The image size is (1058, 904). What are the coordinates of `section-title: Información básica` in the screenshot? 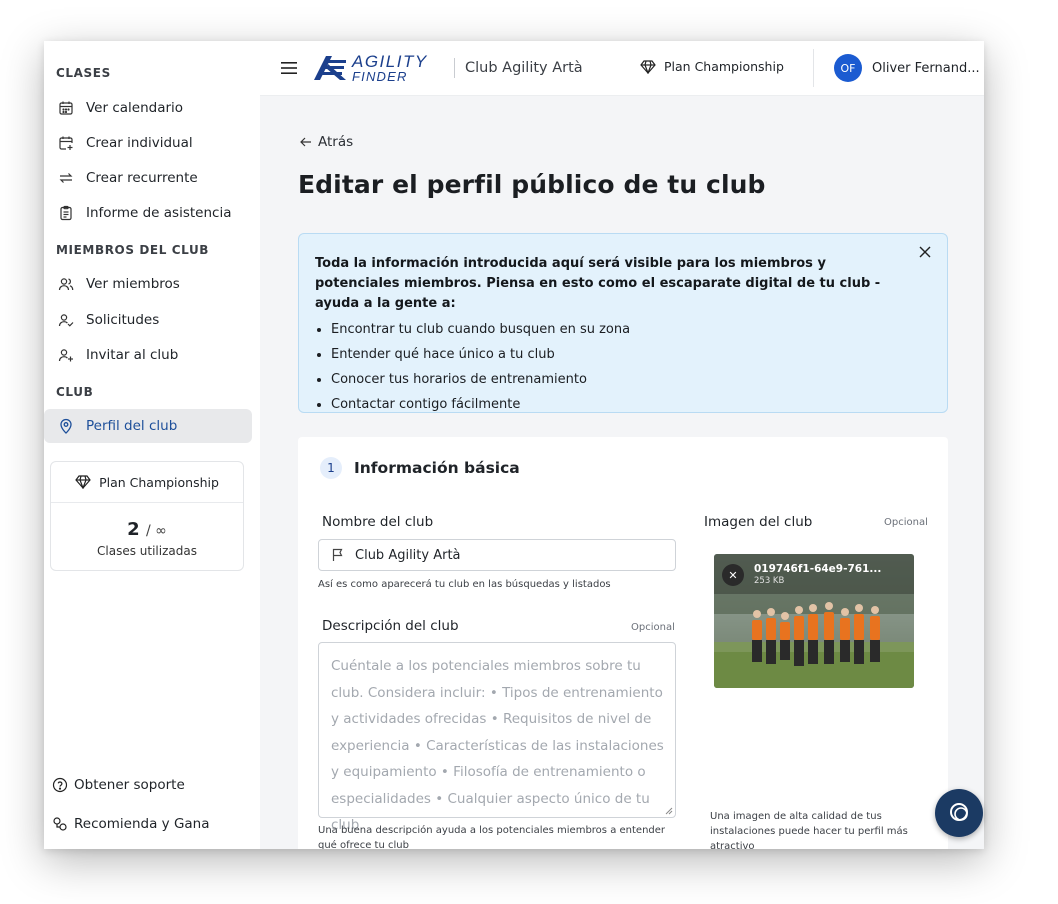 It's located at (437, 468).